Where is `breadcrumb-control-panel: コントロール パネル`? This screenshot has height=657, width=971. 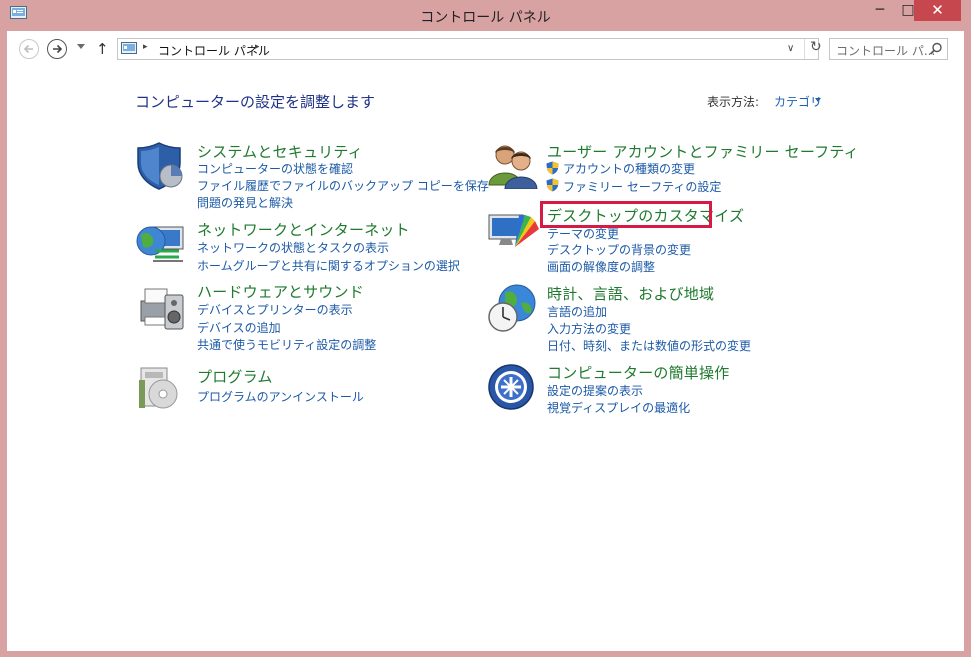
breadcrumb-control-panel: コントロール パネル is located at coordinates (214, 50).